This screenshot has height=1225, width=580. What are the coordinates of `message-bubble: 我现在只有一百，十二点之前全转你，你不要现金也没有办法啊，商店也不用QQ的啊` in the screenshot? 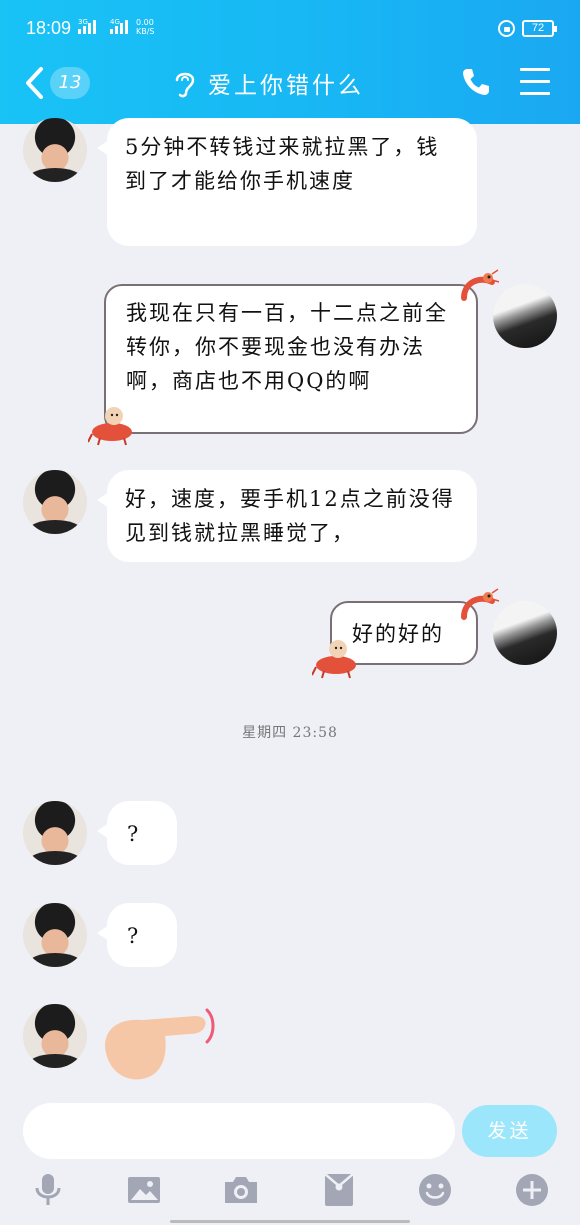 It's located at (291, 359).